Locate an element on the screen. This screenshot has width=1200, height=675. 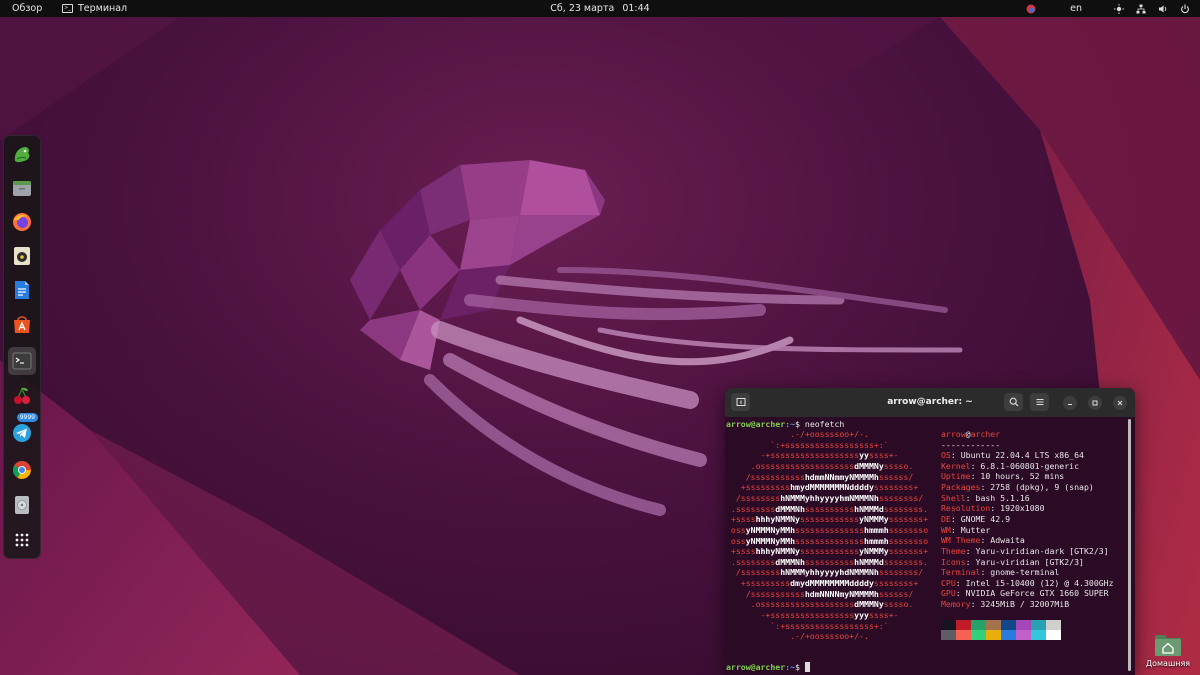
close-button is located at coordinates (1120, 403).